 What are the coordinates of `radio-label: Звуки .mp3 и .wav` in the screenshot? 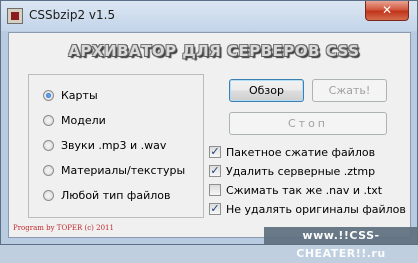 It's located at (114, 145).